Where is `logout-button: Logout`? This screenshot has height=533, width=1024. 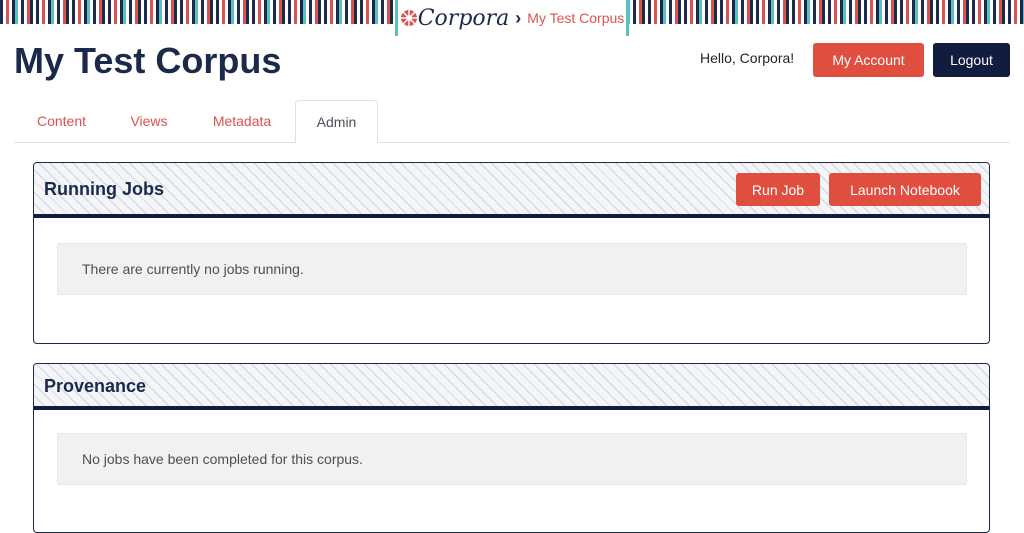 logout-button: Logout is located at coordinates (971, 60).